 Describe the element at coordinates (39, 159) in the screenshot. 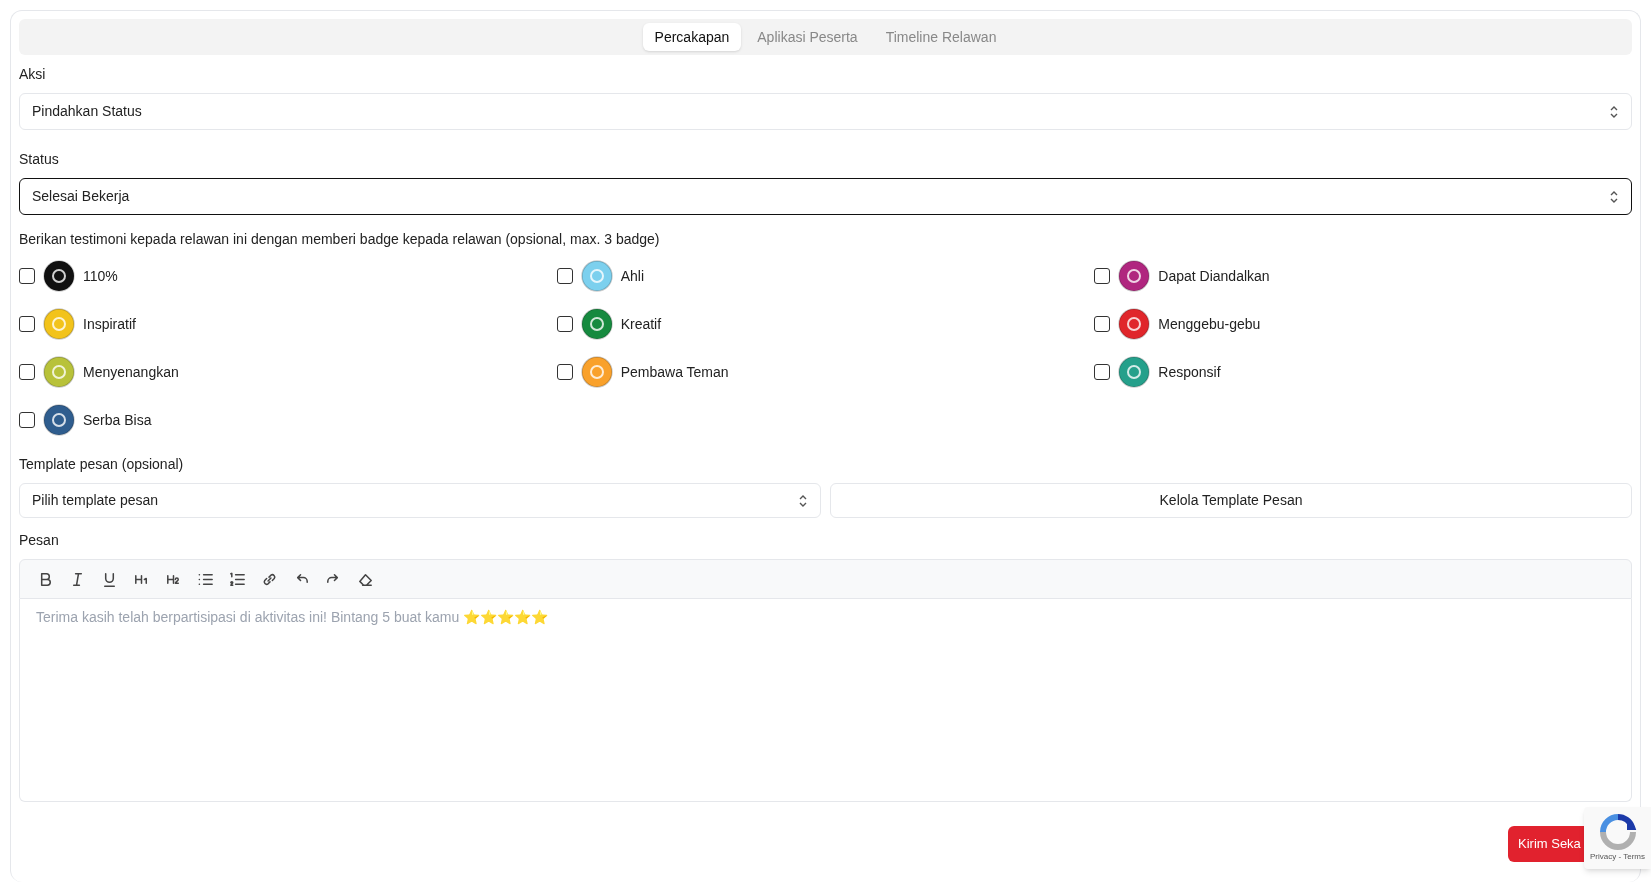

I see `field-label: Status` at that location.